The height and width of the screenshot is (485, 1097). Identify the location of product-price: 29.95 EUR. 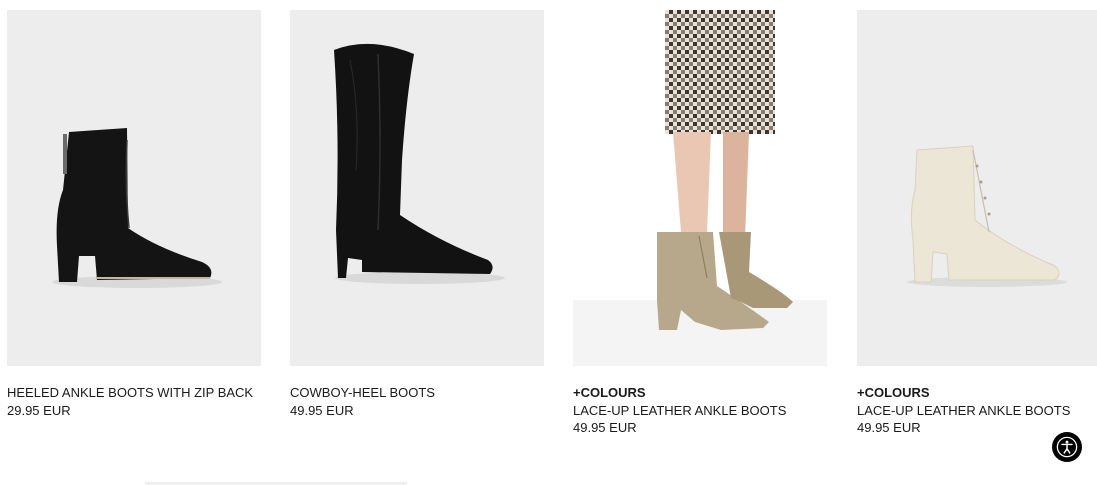
(39, 410).